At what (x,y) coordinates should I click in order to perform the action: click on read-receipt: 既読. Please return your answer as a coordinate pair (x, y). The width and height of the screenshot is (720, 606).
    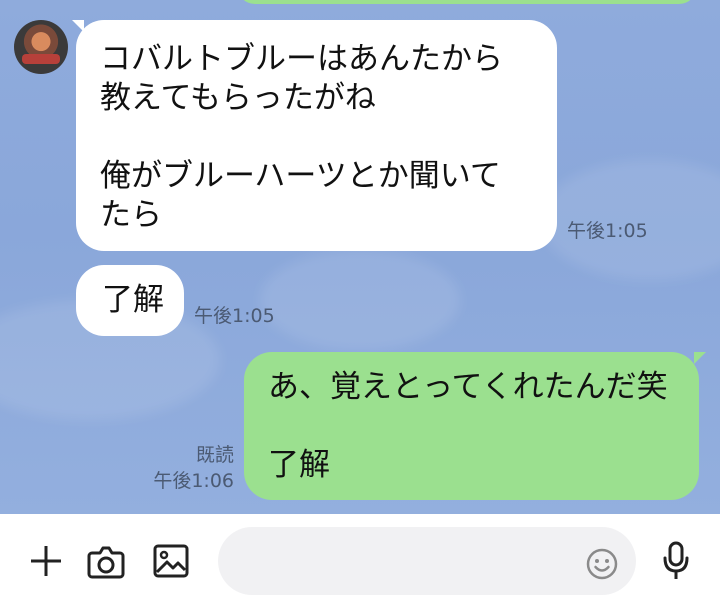
    Looking at the image, I should click on (214, 455).